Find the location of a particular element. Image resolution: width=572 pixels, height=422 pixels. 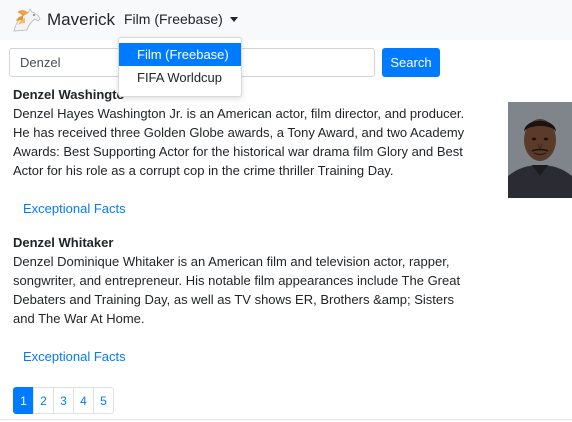

page-link-1: 1 is located at coordinates (23, 400).